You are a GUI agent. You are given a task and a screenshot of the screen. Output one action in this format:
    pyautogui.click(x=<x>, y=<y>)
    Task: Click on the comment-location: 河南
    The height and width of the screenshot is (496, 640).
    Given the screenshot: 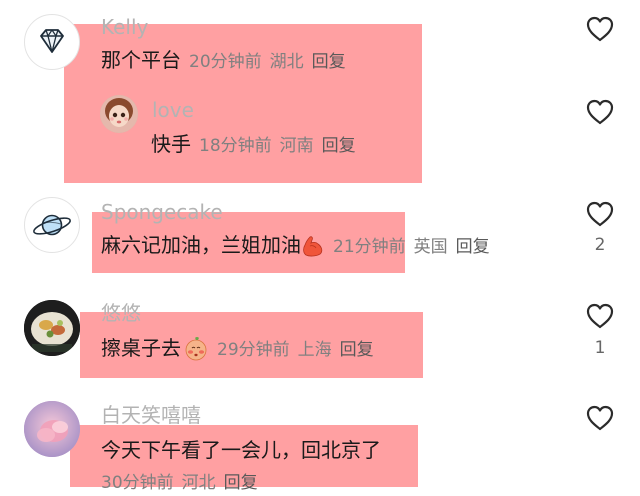 What is the action you would take?
    pyautogui.click(x=296, y=146)
    